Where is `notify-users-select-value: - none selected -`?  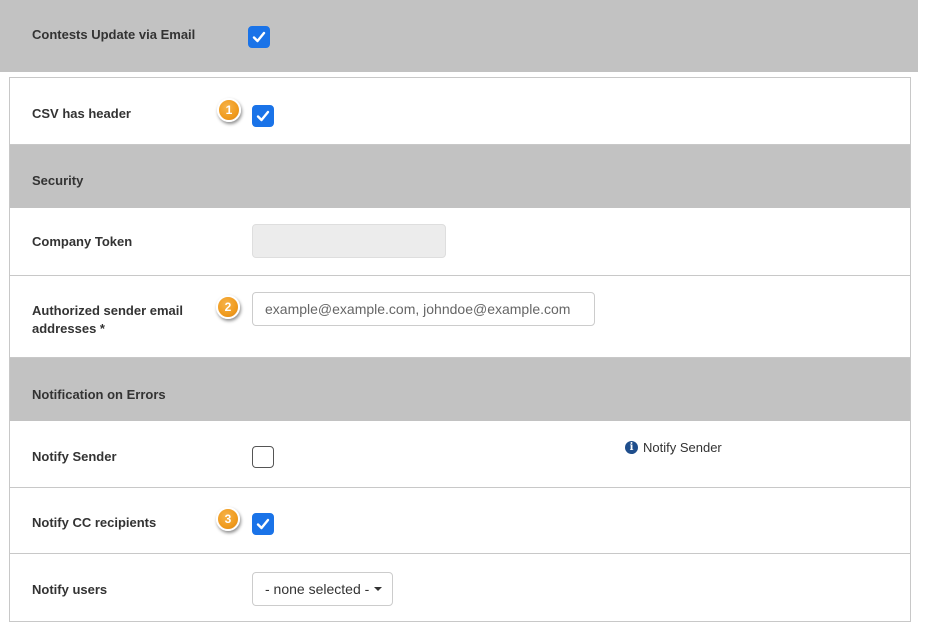
notify-users-select-value: - none selected - is located at coordinates (317, 589).